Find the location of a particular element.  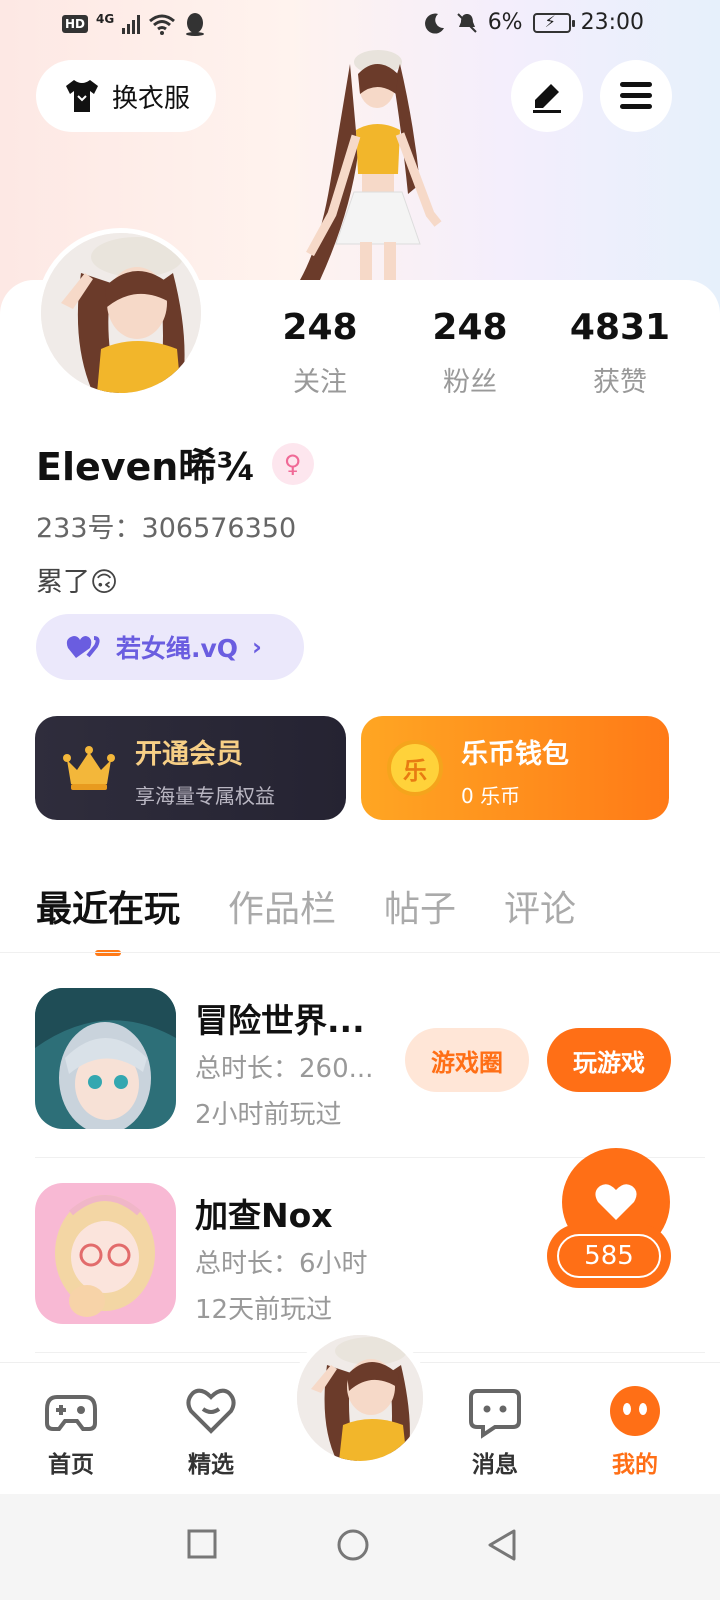

stat-likes: 4831 获赞 is located at coordinates (620, 353).